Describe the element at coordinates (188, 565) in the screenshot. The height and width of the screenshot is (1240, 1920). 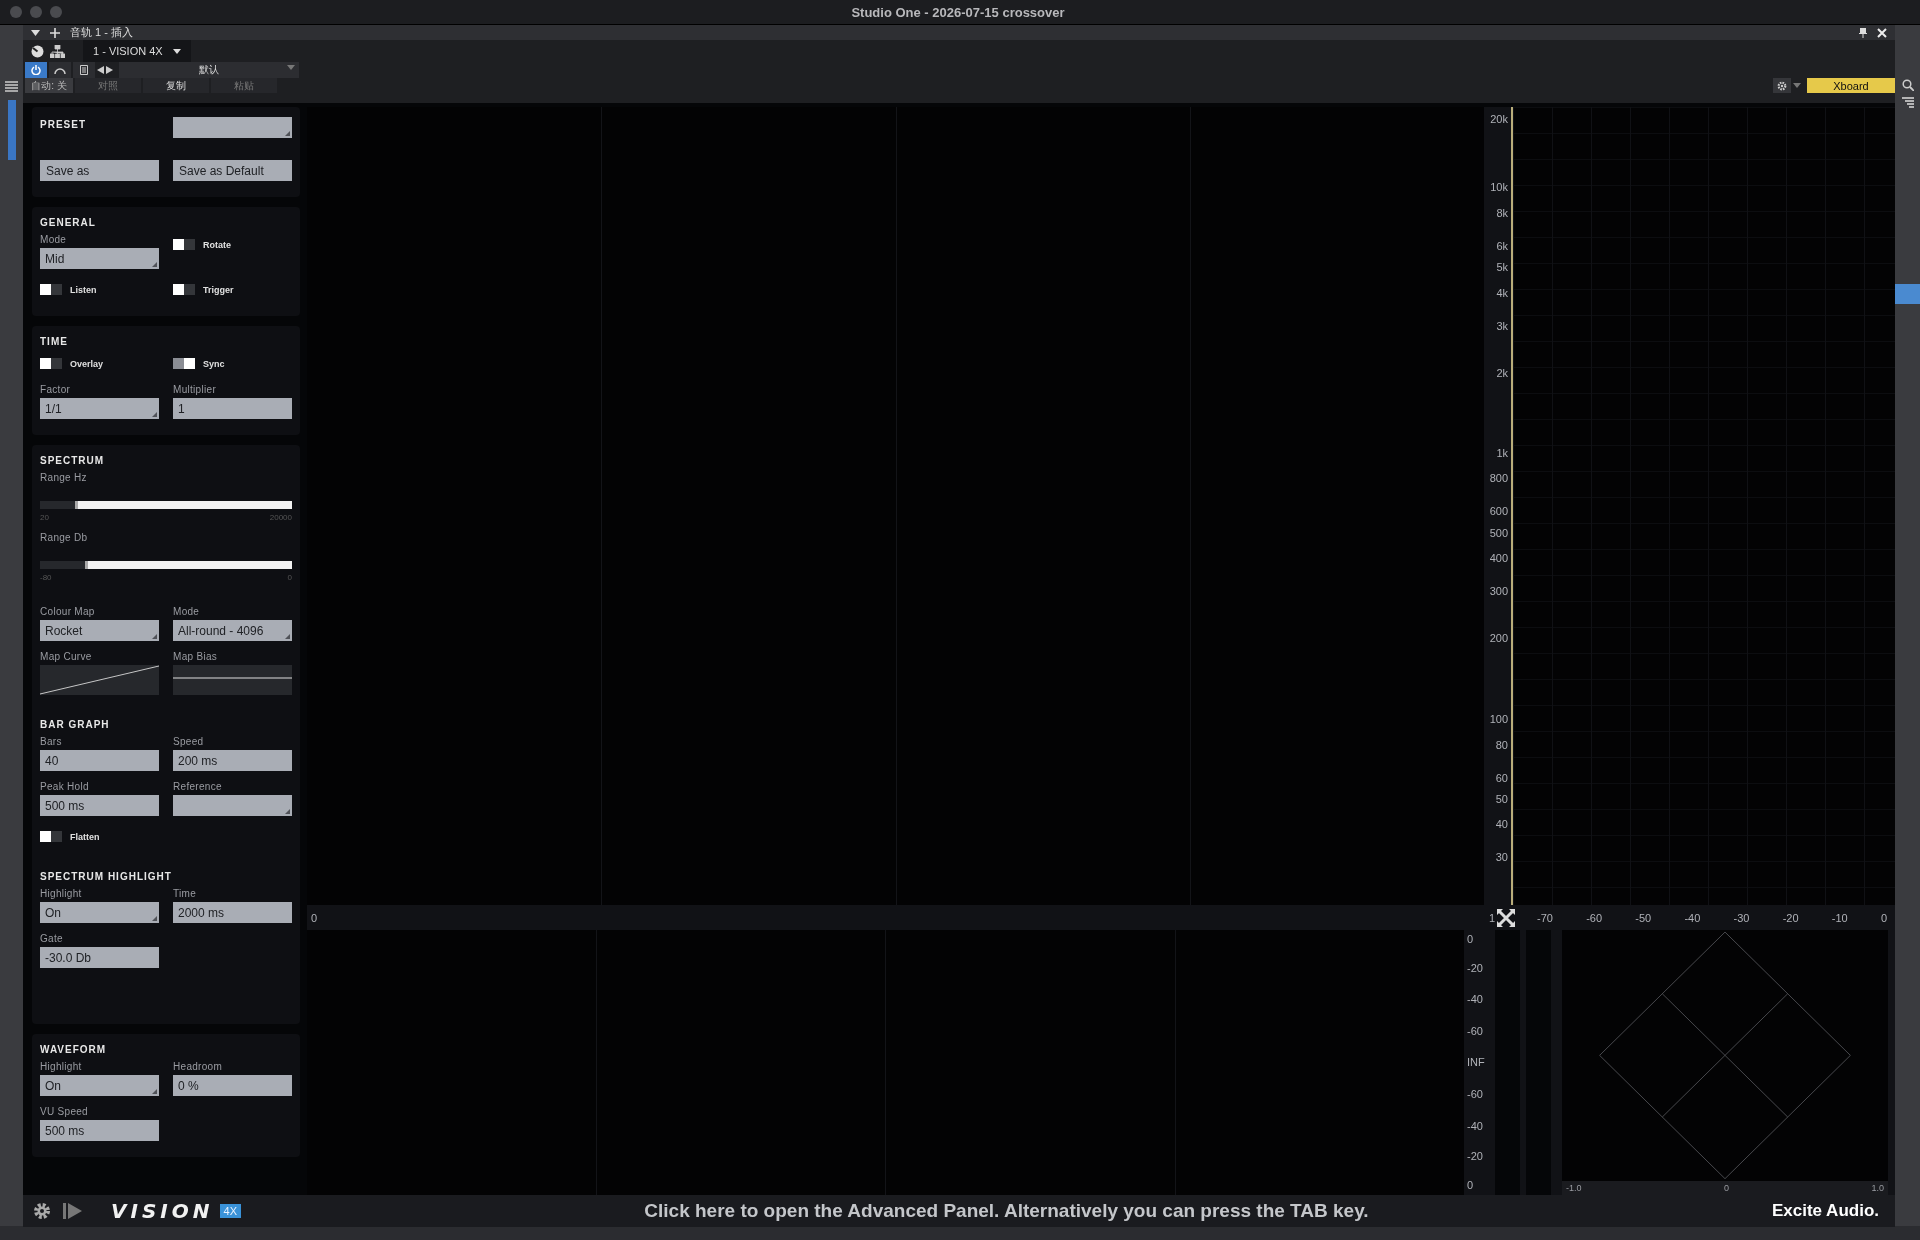
I see `slider-fill` at that location.